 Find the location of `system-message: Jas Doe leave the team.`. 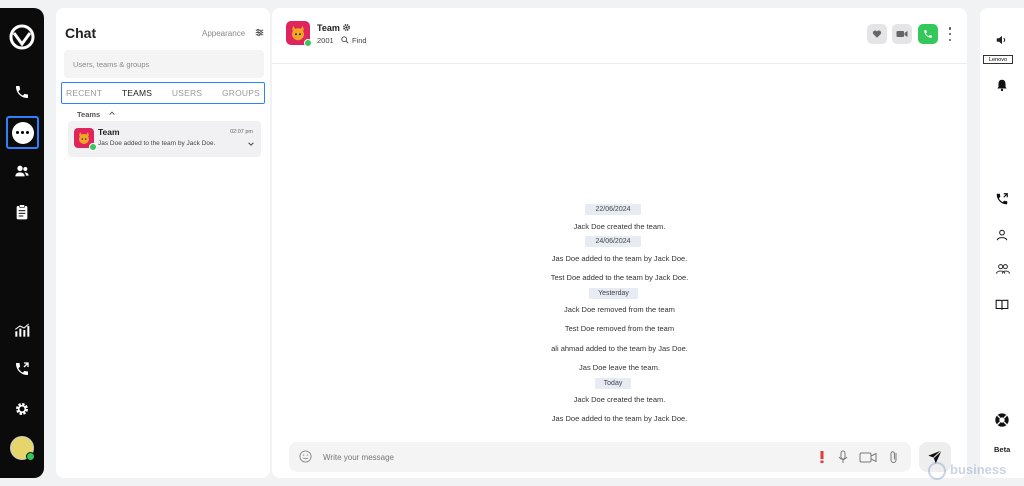

system-message: Jas Doe leave the team. is located at coordinates (619, 367).